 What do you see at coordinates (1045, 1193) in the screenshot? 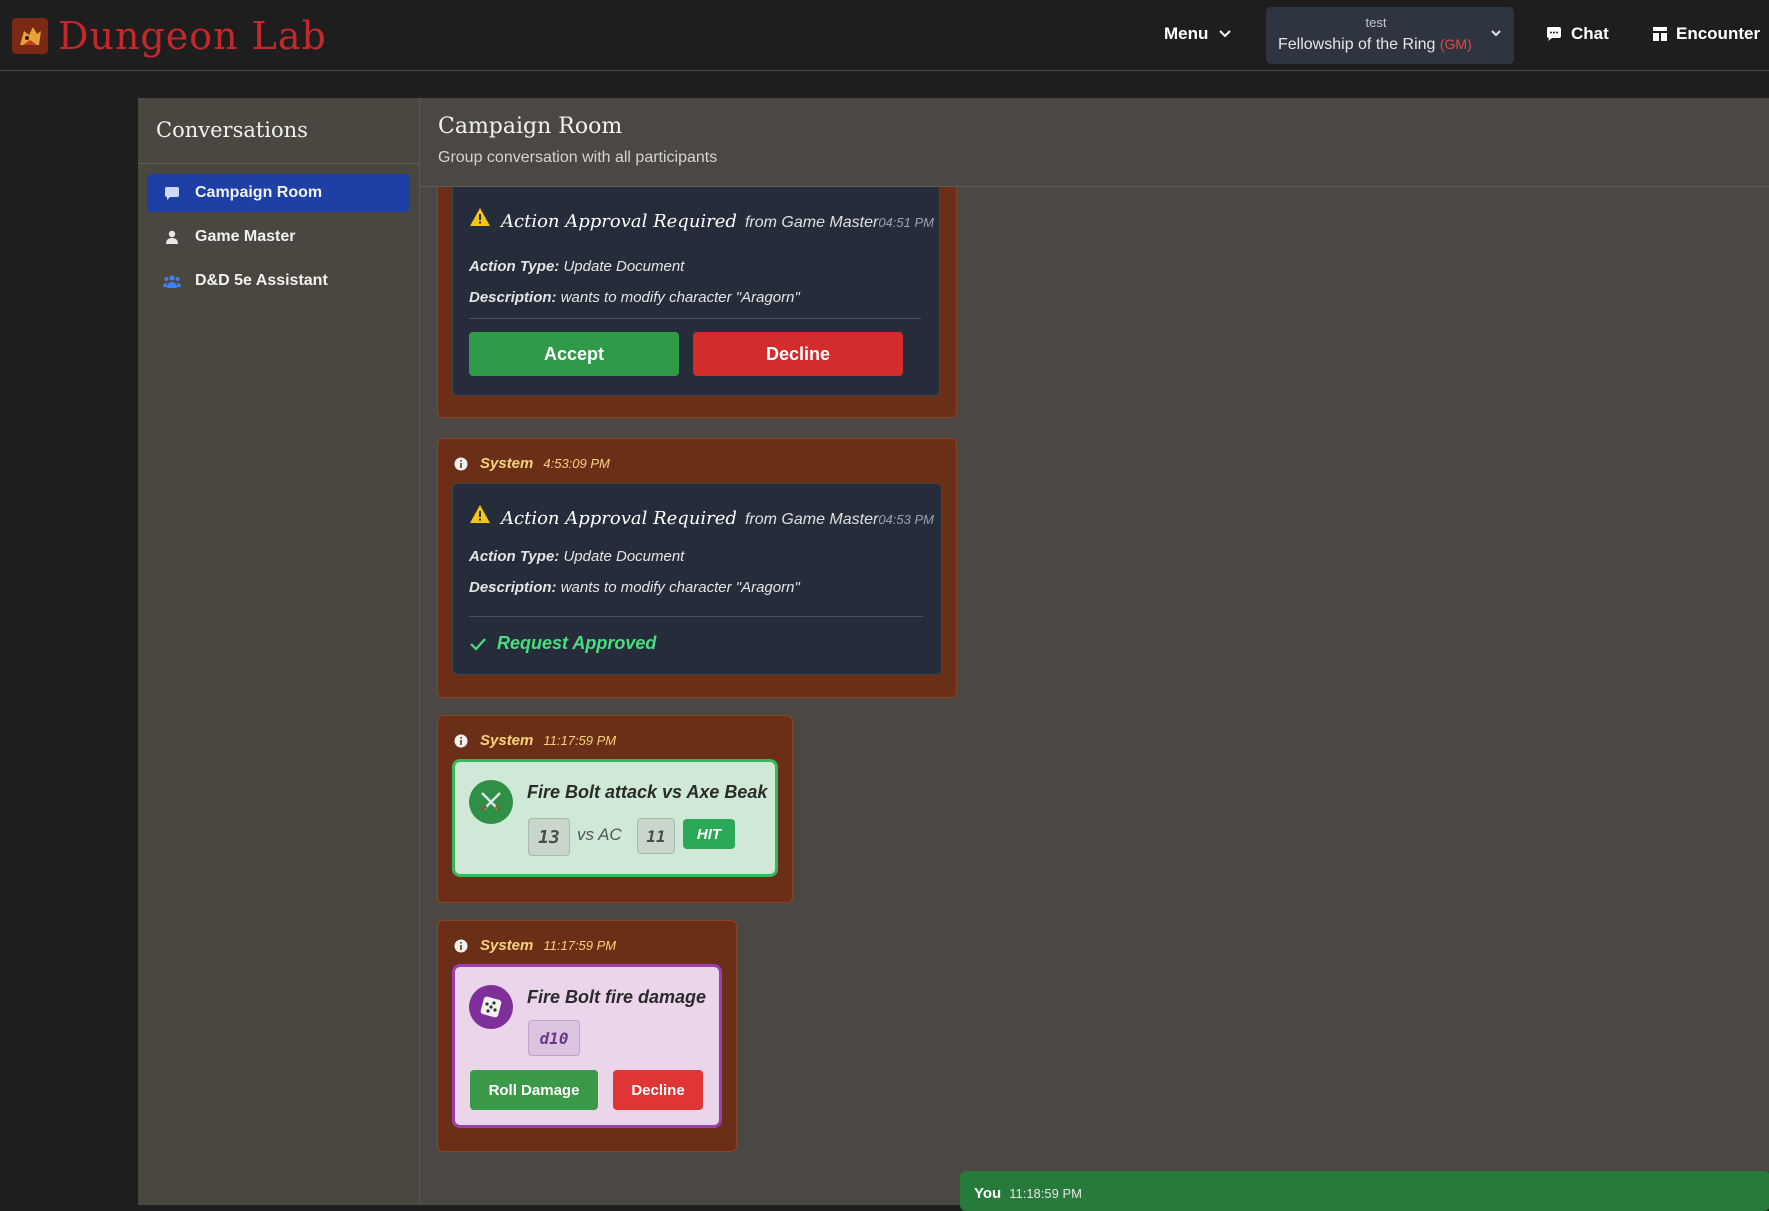
I see `message-time: 11:18:59 PM` at bounding box center [1045, 1193].